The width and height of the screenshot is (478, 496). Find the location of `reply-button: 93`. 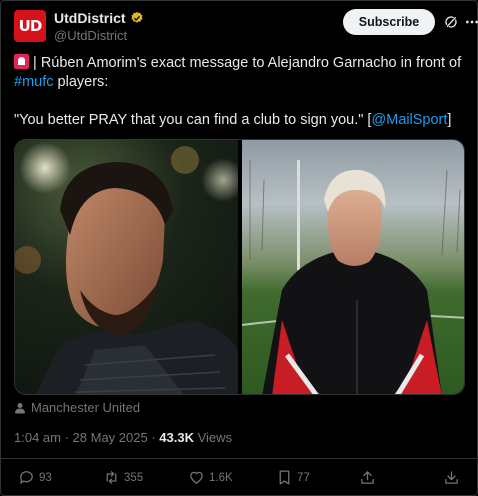

reply-button: 93 is located at coordinates (35, 477).